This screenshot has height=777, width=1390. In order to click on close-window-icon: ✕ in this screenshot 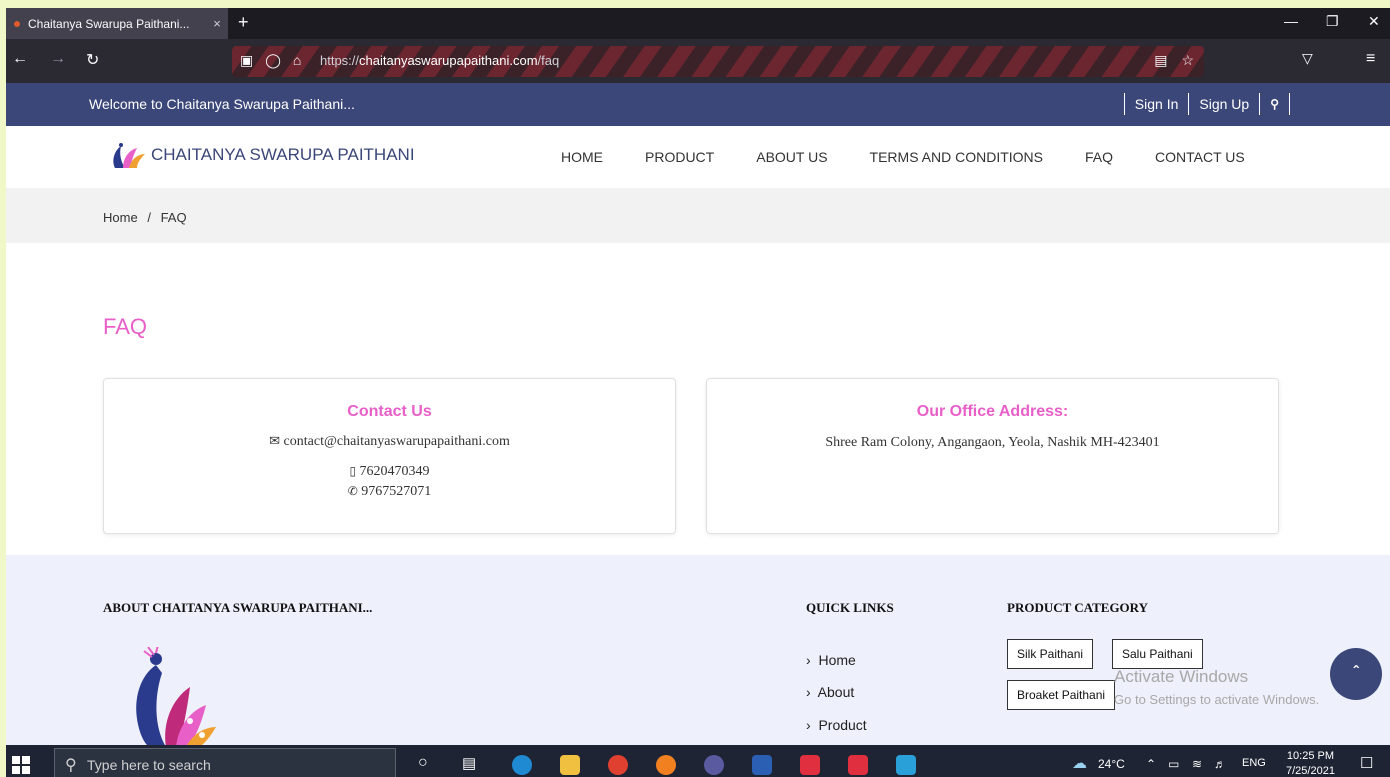, I will do `click(1374, 21)`.